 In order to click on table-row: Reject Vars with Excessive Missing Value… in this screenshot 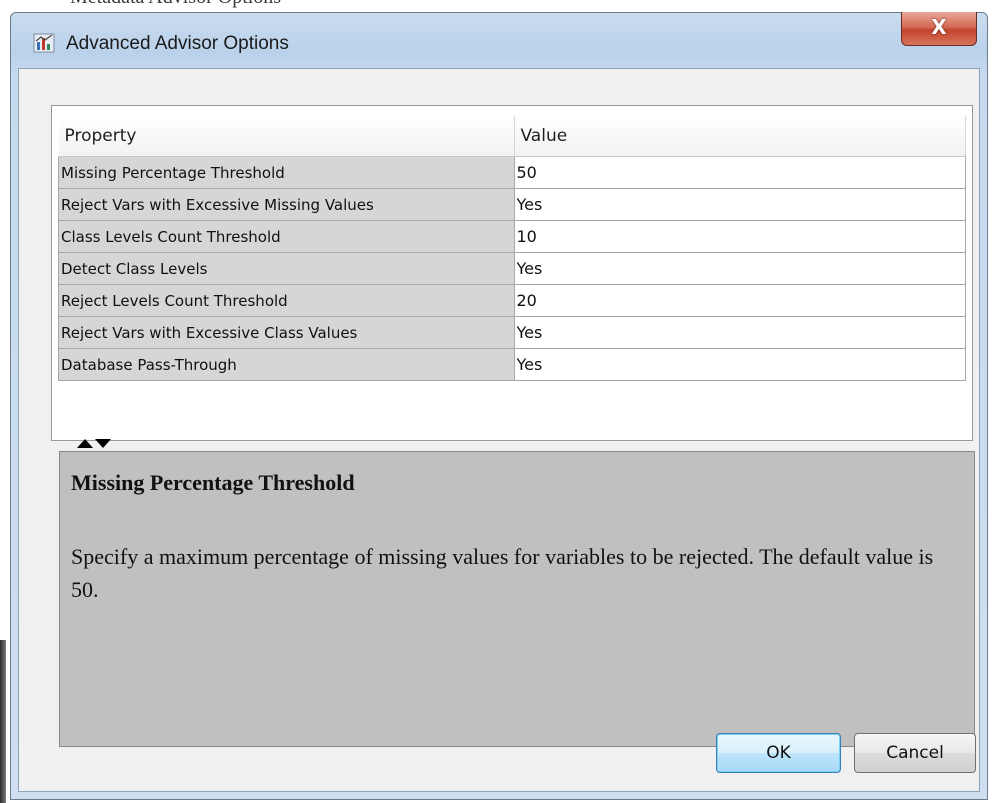, I will do `click(512, 204)`.